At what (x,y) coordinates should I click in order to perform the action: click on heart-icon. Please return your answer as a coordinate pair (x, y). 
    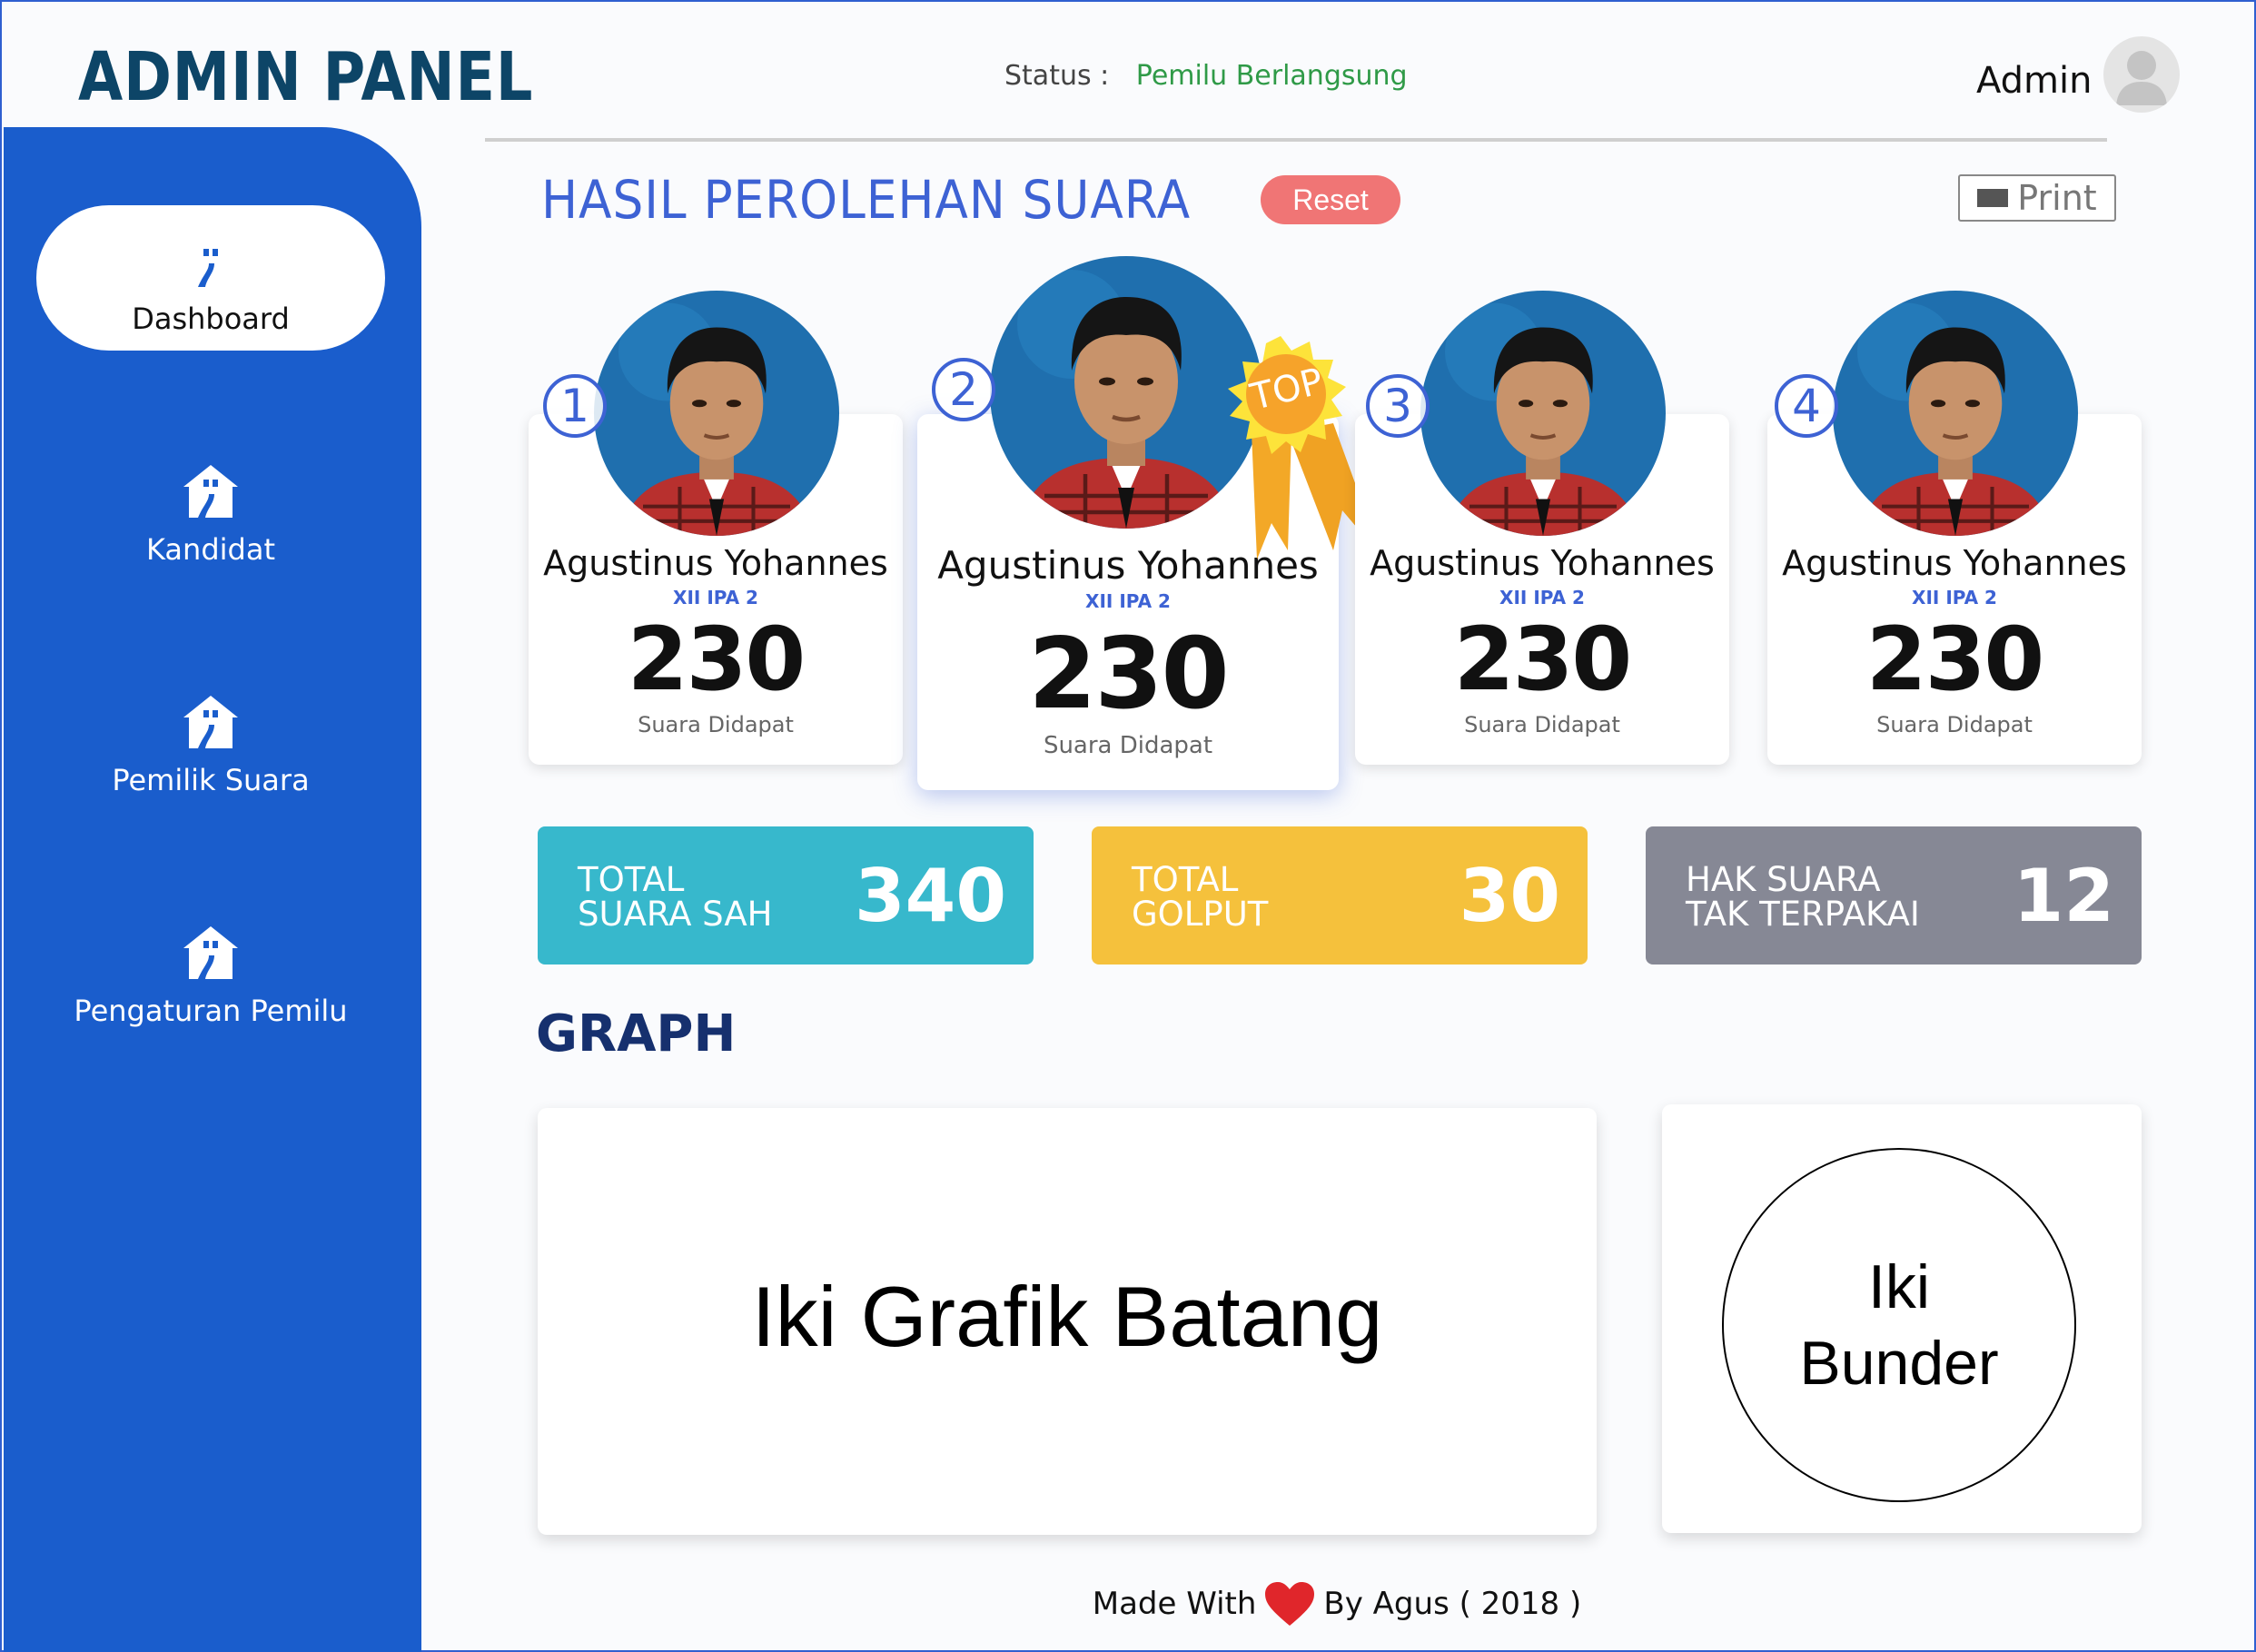
    Looking at the image, I should click on (1290, 1604).